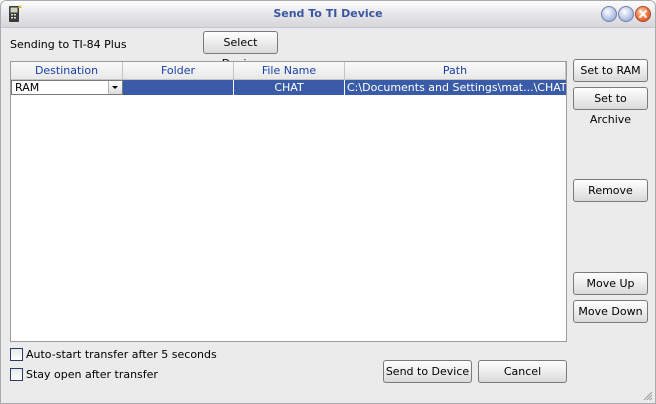 The image size is (656, 404). Describe the element at coordinates (610, 311) in the screenshot. I see `move-down-button: Move Down` at that location.